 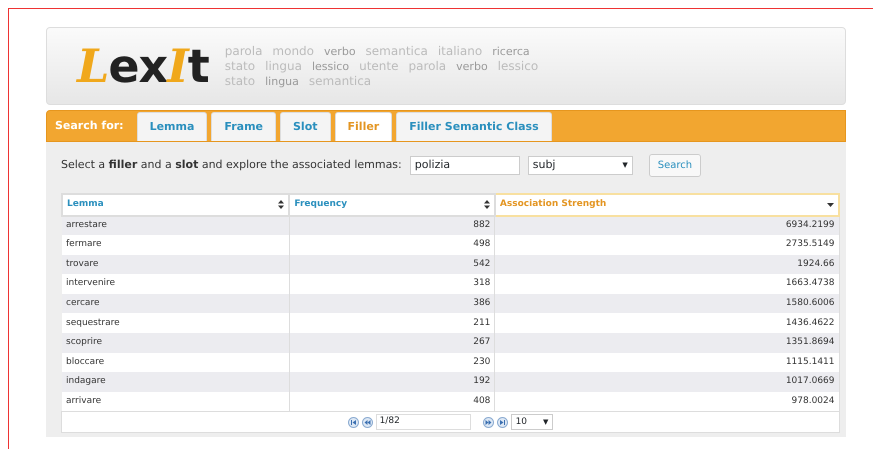 What do you see at coordinates (353, 422) in the screenshot?
I see `first-page-icon` at bounding box center [353, 422].